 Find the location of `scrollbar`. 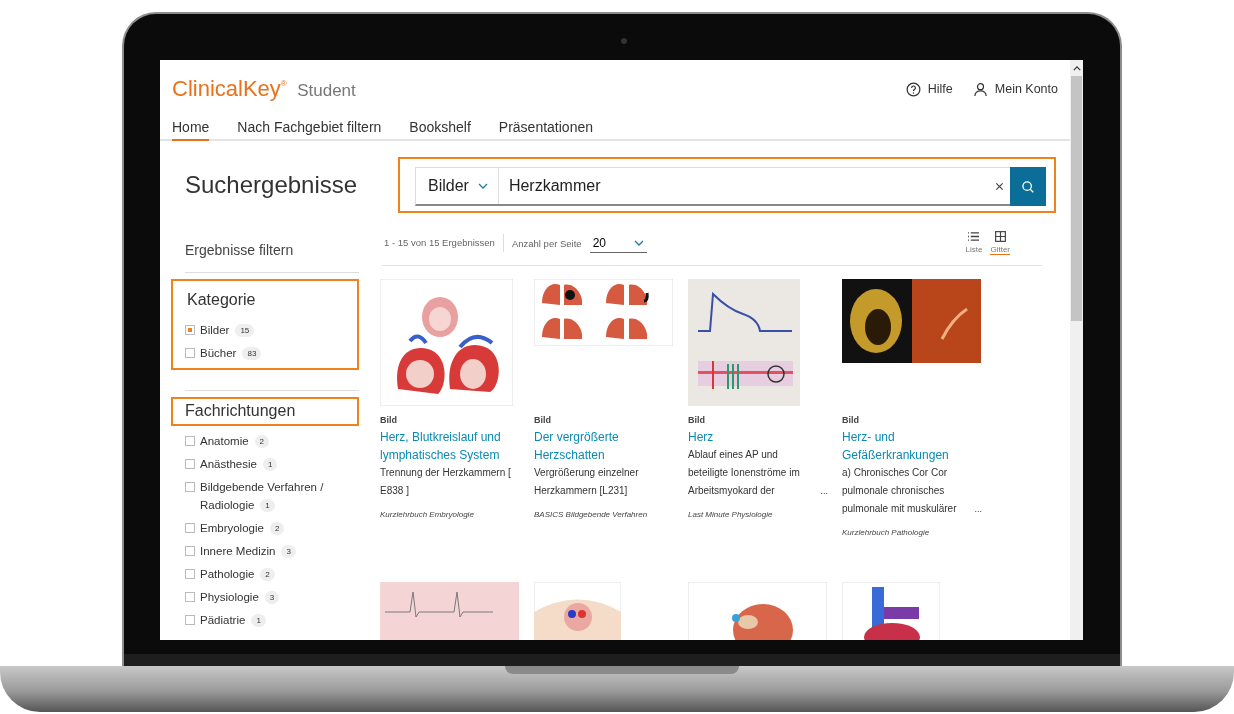

scrollbar is located at coordinates (1076, 350).